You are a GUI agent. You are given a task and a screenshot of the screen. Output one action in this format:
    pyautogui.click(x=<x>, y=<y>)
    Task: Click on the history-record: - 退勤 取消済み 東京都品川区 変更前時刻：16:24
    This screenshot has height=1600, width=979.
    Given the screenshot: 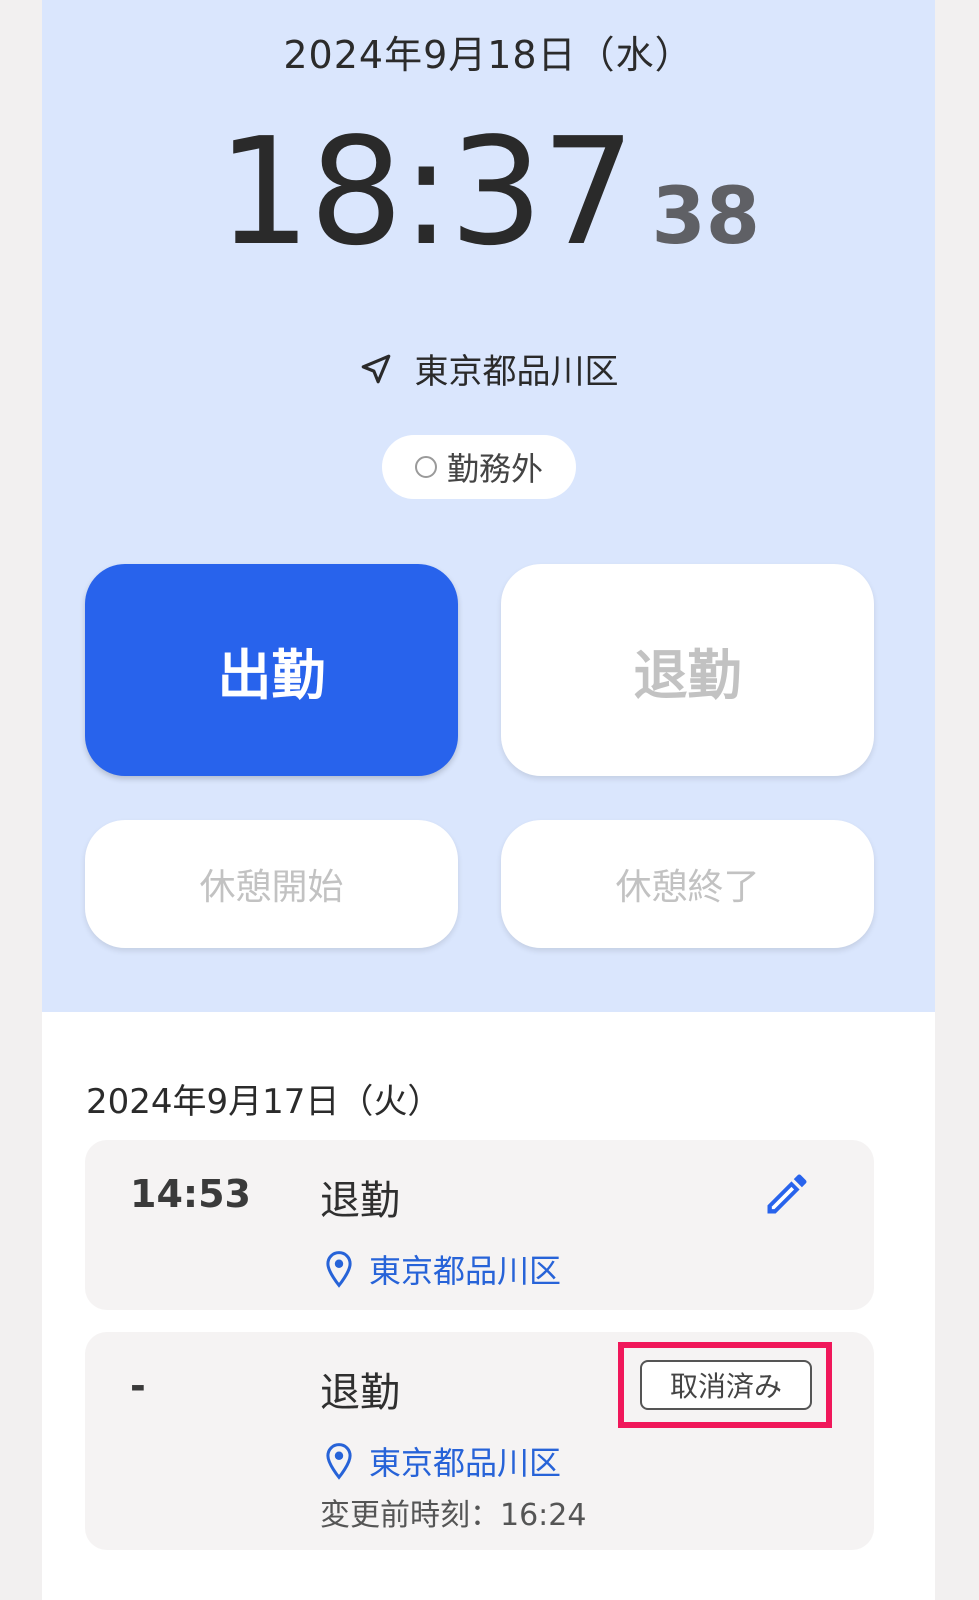 What is the action you would take?
    pyautogui.click(x=479, y=1441)
    